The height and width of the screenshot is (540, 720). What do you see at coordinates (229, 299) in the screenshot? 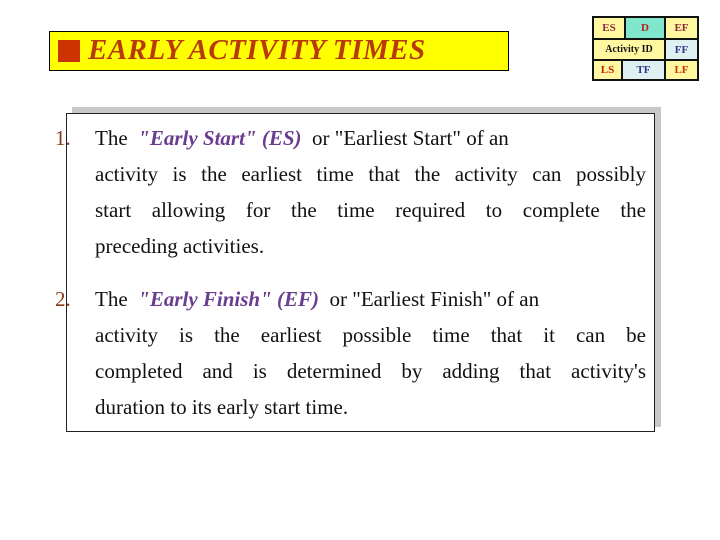
I see `term-early-finish: "Early Finish" (EF)` at bounding box center [229, 299].